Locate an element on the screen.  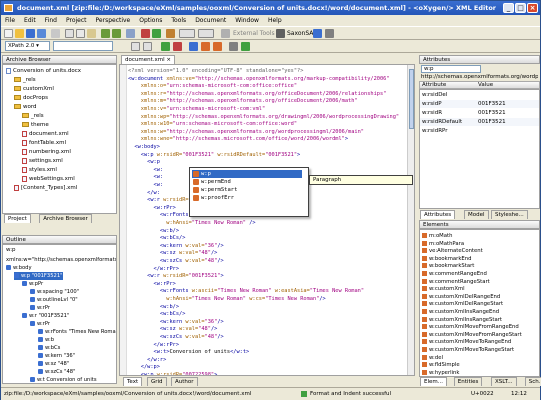
close-button: × is located at coordinates (532, 8).